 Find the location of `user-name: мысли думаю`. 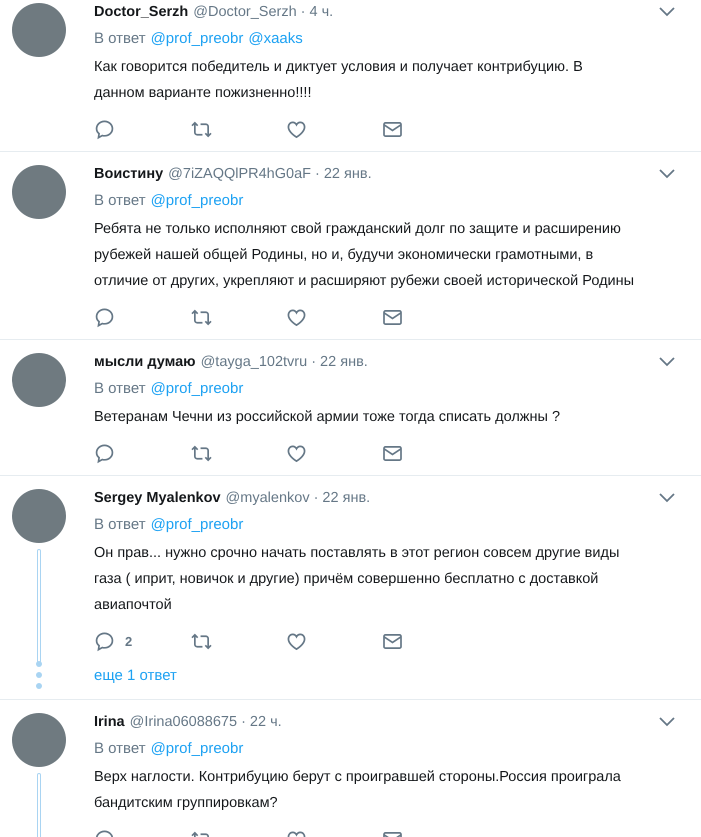

user-name: мысли думаю is located at coordinates (145, 362).